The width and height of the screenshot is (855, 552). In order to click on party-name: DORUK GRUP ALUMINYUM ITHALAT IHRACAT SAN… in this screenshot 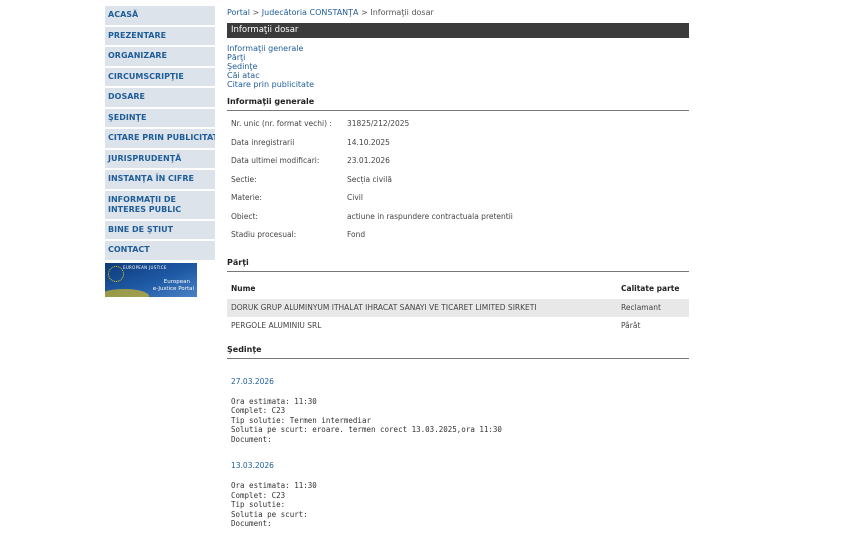, I will do `click(384, 307)`.